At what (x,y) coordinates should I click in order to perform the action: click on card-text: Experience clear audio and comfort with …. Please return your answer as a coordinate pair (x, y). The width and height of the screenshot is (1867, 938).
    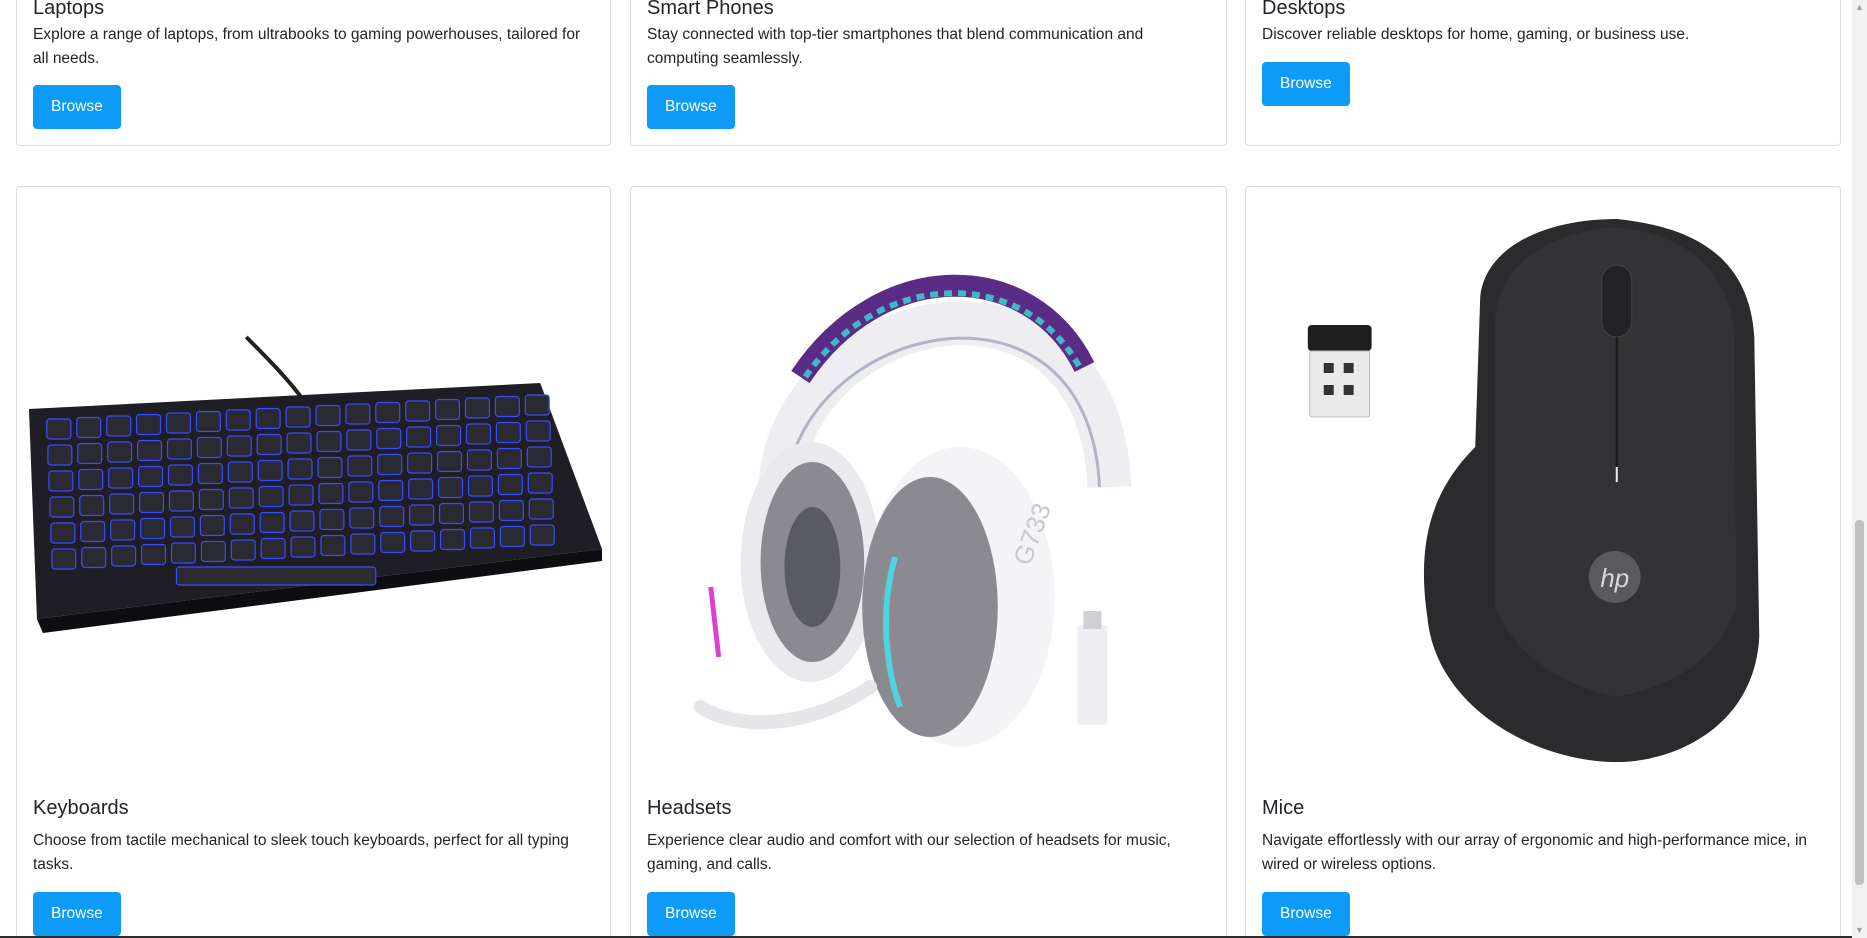
    Looking at the image, I should click on (909, 852).